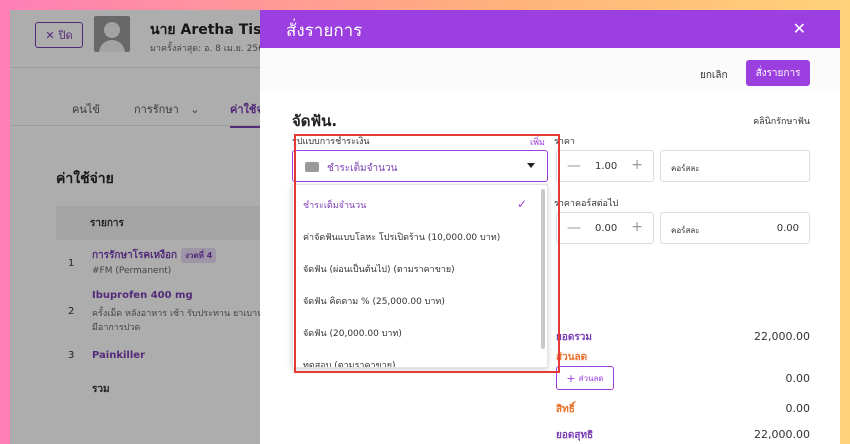 The height and width of the screenshot is (444, 850). What do you see at coordinates (781, 122) in the screenshot?
I see `clinic-label: คลินิกรักษาฟัน` at bounding box center [781, 122].